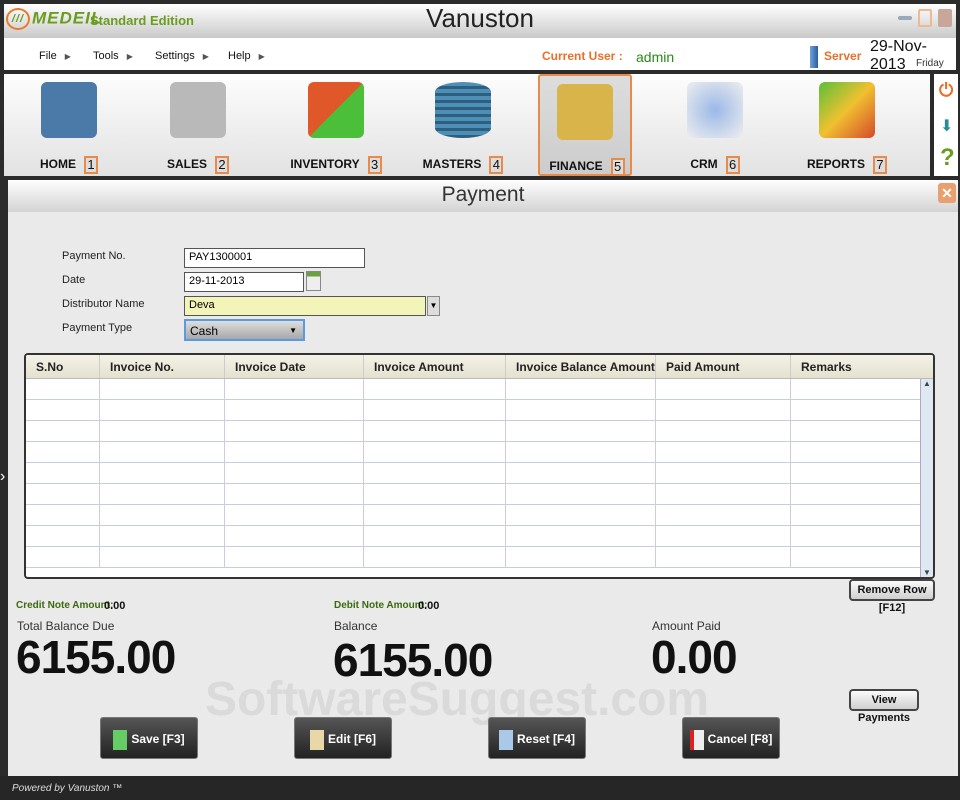 The image size is (960, 800). What do you see at coordinates (244, 330) in the screenshot?
I see `payment-type-select: Cash ▼` at bounding box center [244, 330].